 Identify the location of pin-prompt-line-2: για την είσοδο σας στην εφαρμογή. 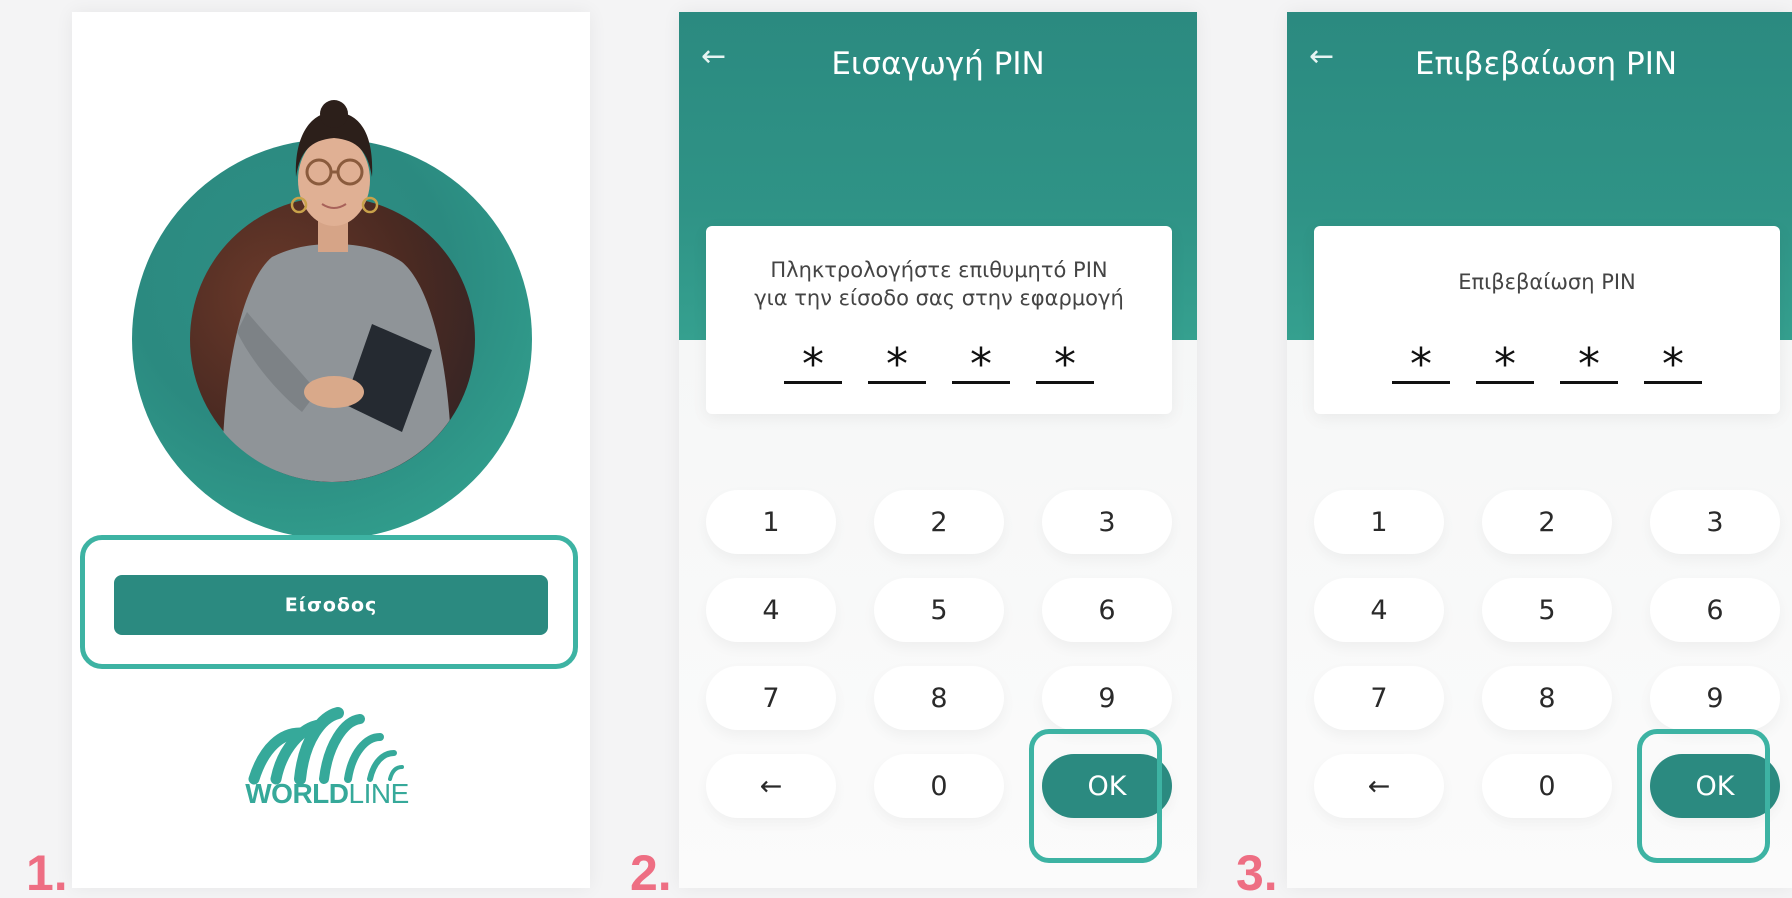
(939, 298).